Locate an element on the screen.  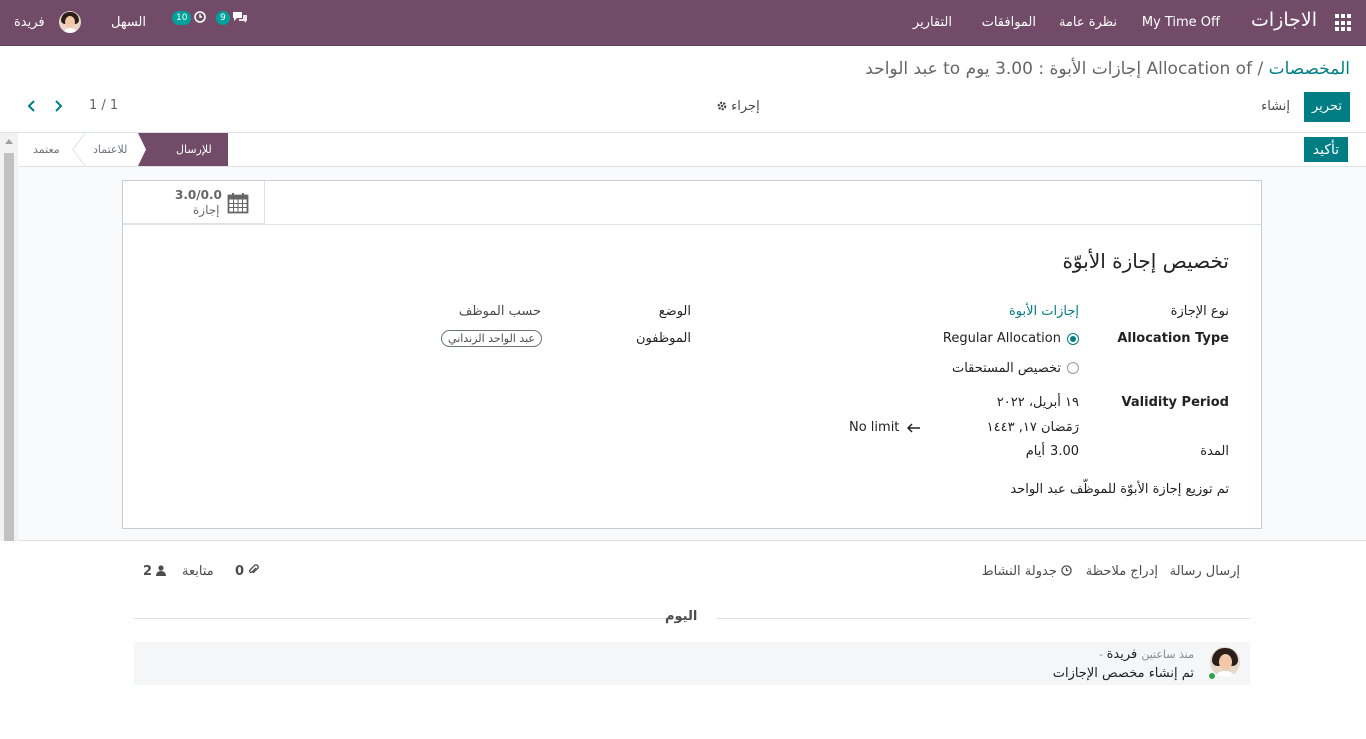
employee-tag: عبد الواحد الزنداني is located at coordinates (491, 338).